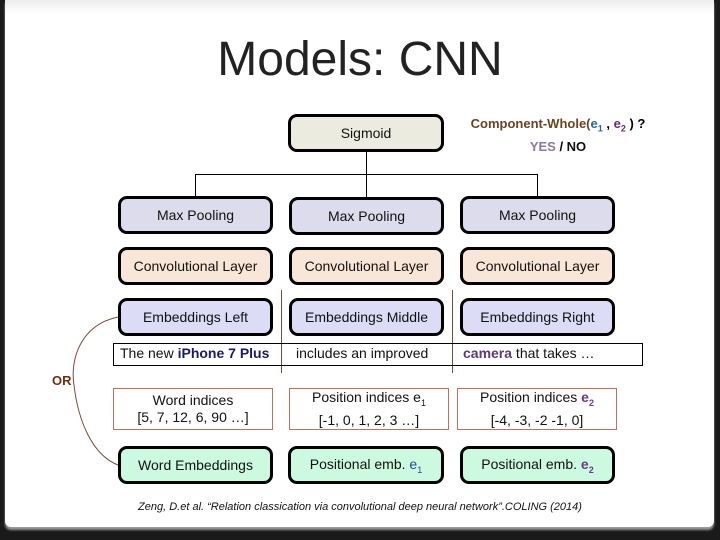  Describe the element at coordinates (95, 391) in the screenshot. I see `or-arc-path` at that location.